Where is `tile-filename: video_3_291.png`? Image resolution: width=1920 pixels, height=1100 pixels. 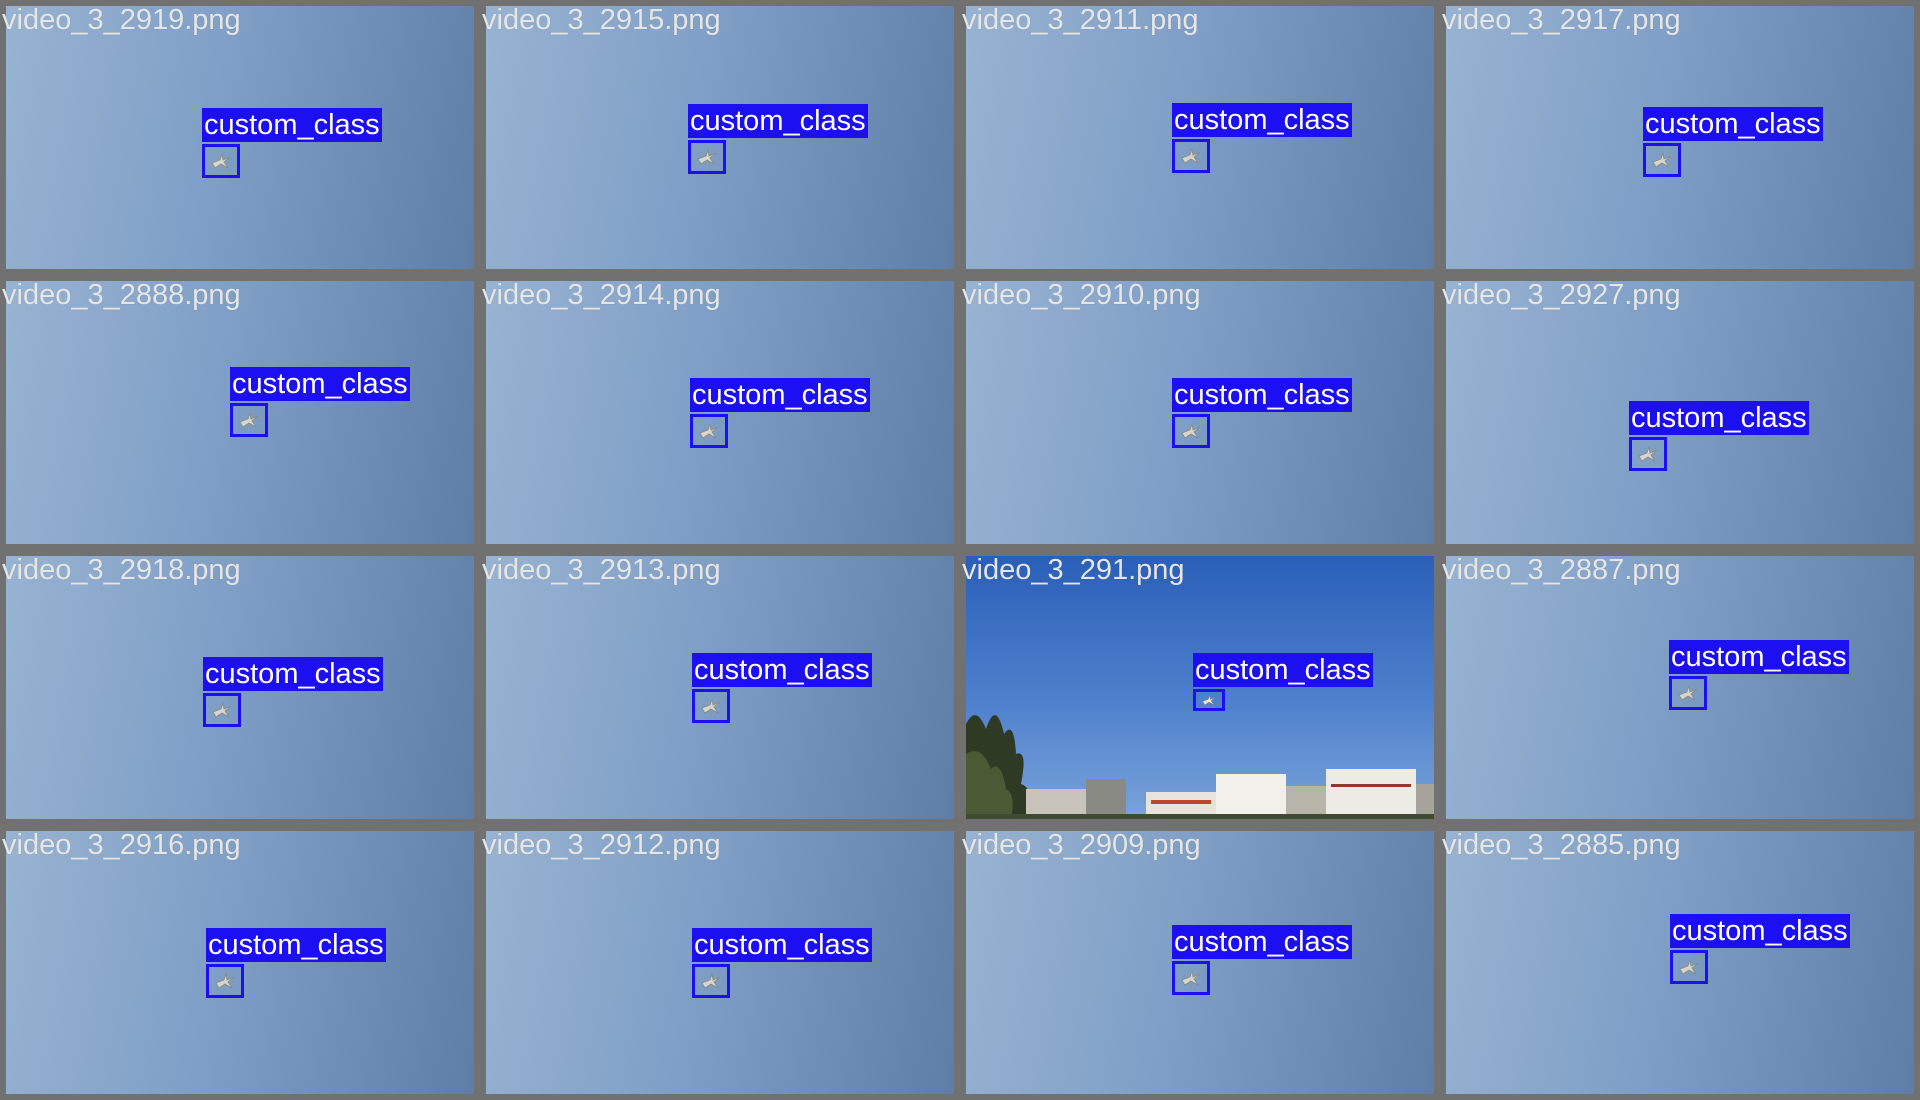
tile-filename: video_3_291.png is located at coordinates (1073, 570).